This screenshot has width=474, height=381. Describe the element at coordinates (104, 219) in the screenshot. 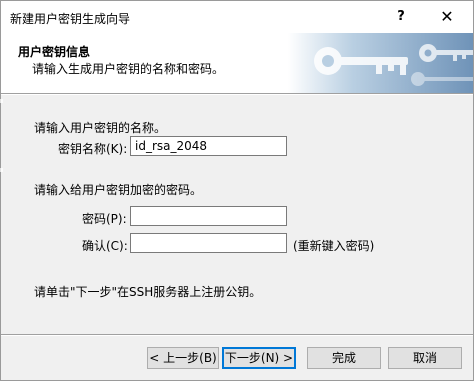

I see `password-label: 密码(P):` at that location.